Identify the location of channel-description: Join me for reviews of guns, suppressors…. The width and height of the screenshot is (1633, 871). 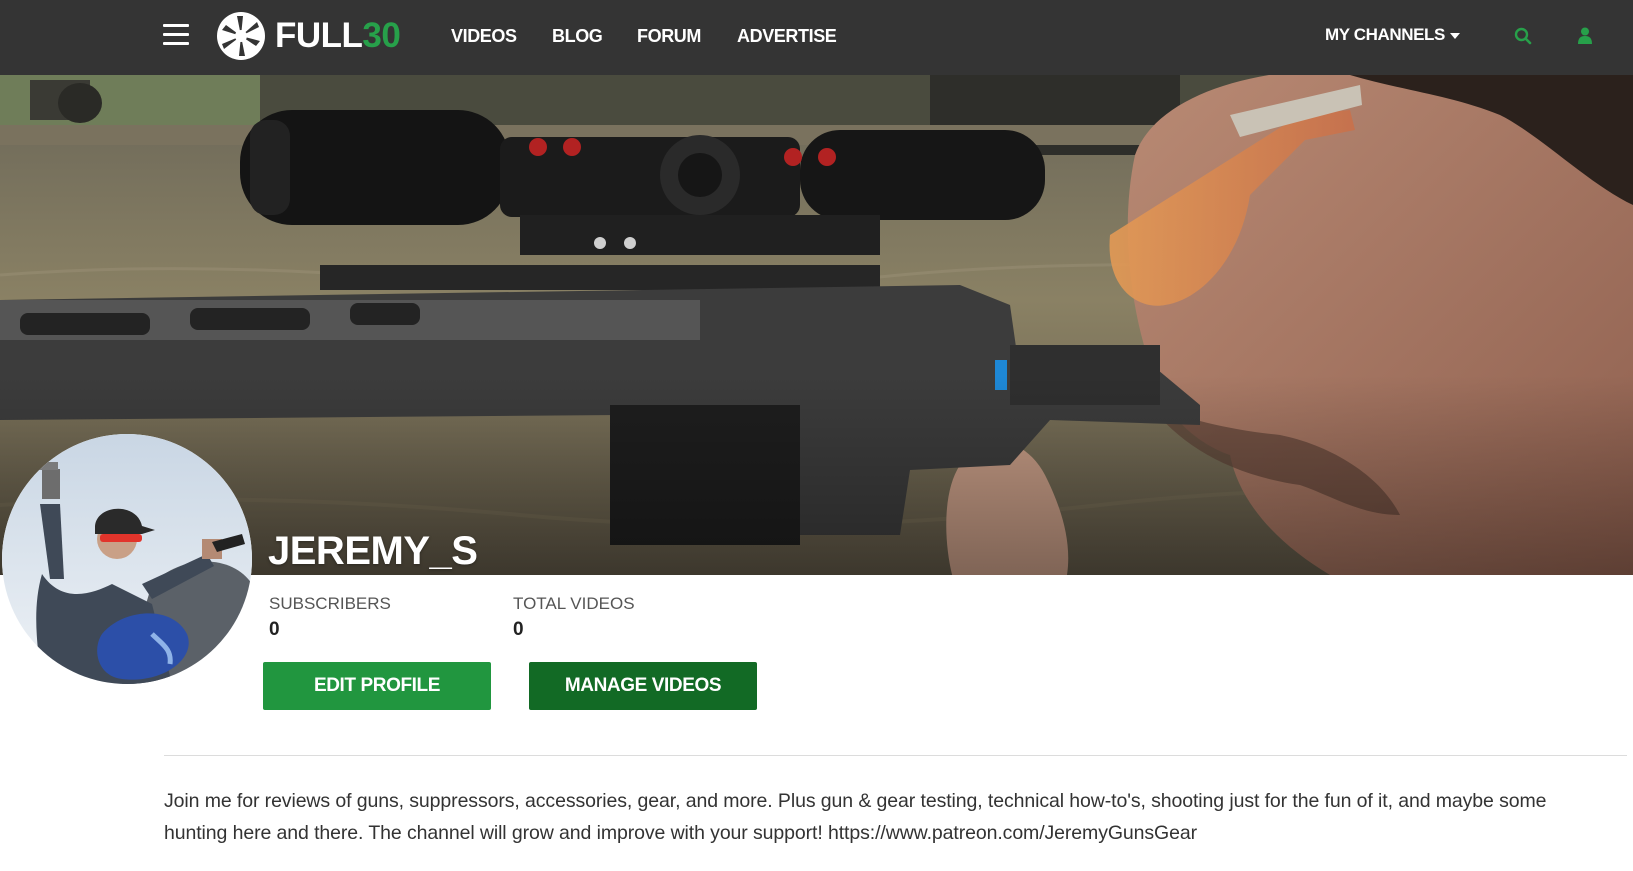
(855, 817).